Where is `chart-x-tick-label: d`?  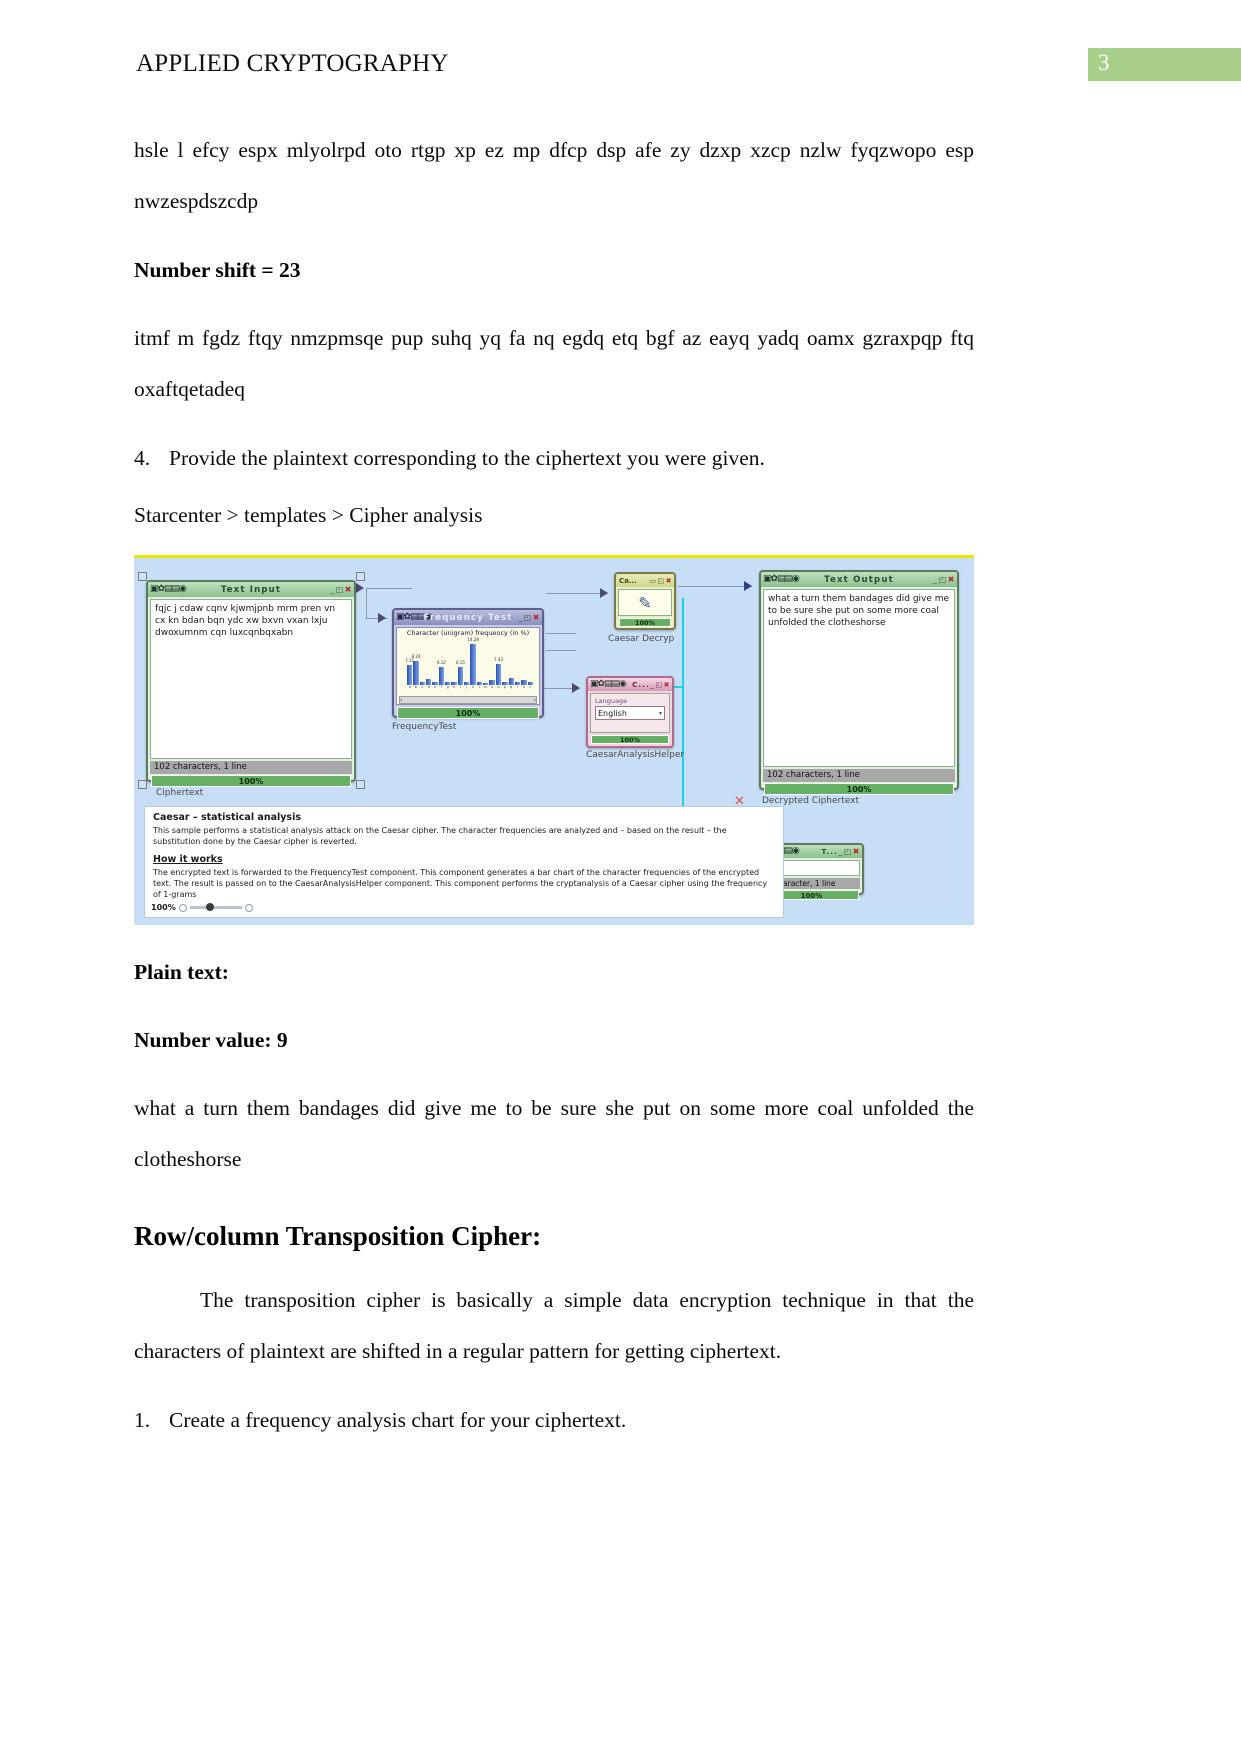
chart-x-tick-label: d is located at coordinates (428, 687).